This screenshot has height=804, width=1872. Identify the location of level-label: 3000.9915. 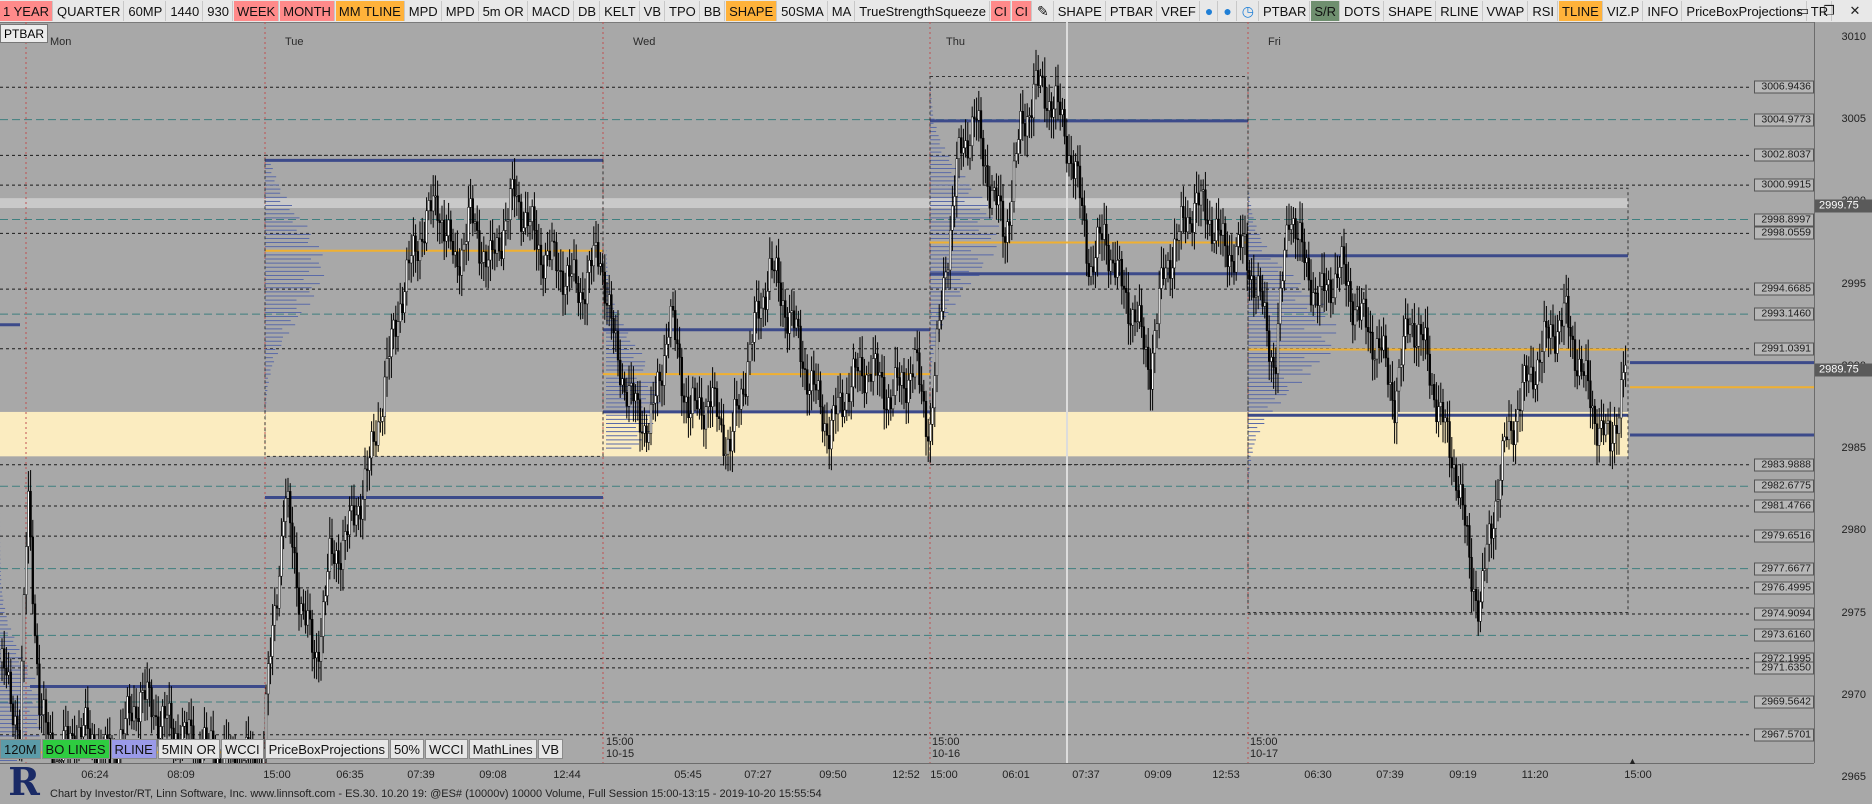
(1784, 185).